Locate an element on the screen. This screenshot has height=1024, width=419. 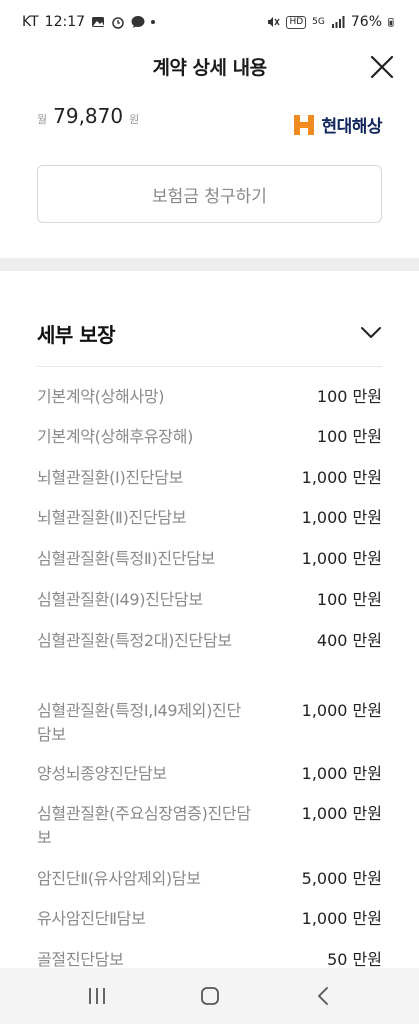
network-type: 5G is located at coordinates (318, 21).